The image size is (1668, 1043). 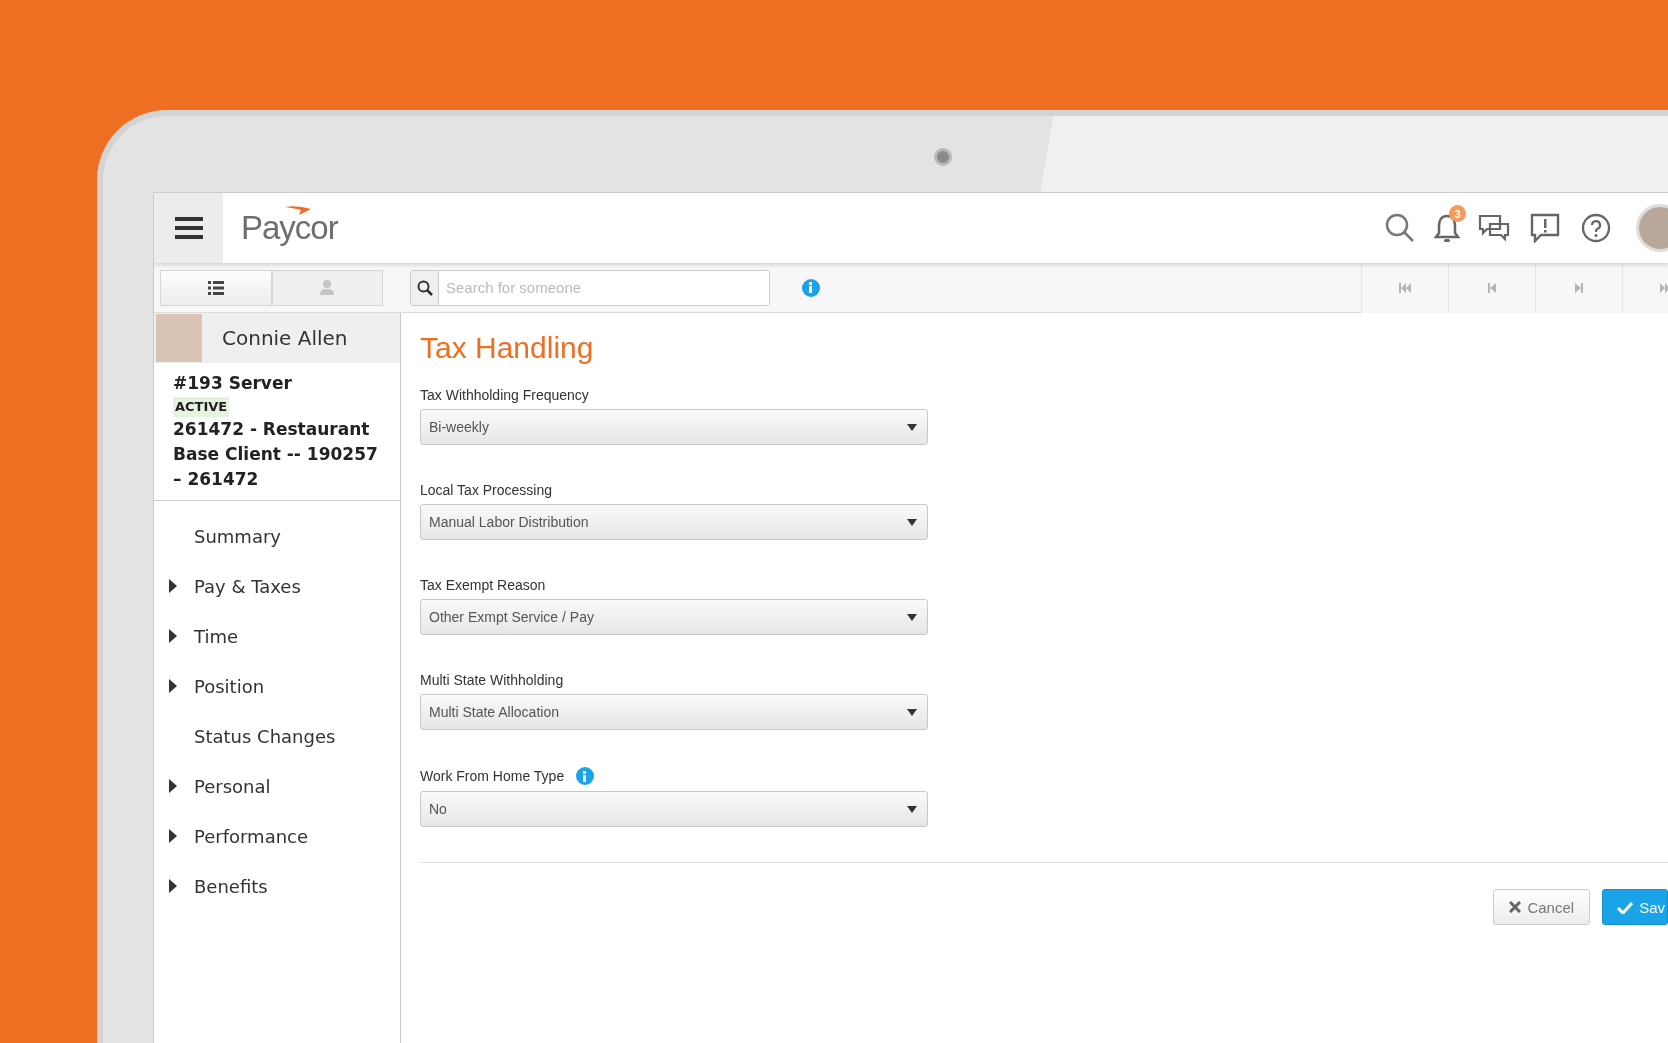 What do you see at coordinates (1492, 287) in the screenshot?
I see `previous-icon` at bounding box center [1492, 287].